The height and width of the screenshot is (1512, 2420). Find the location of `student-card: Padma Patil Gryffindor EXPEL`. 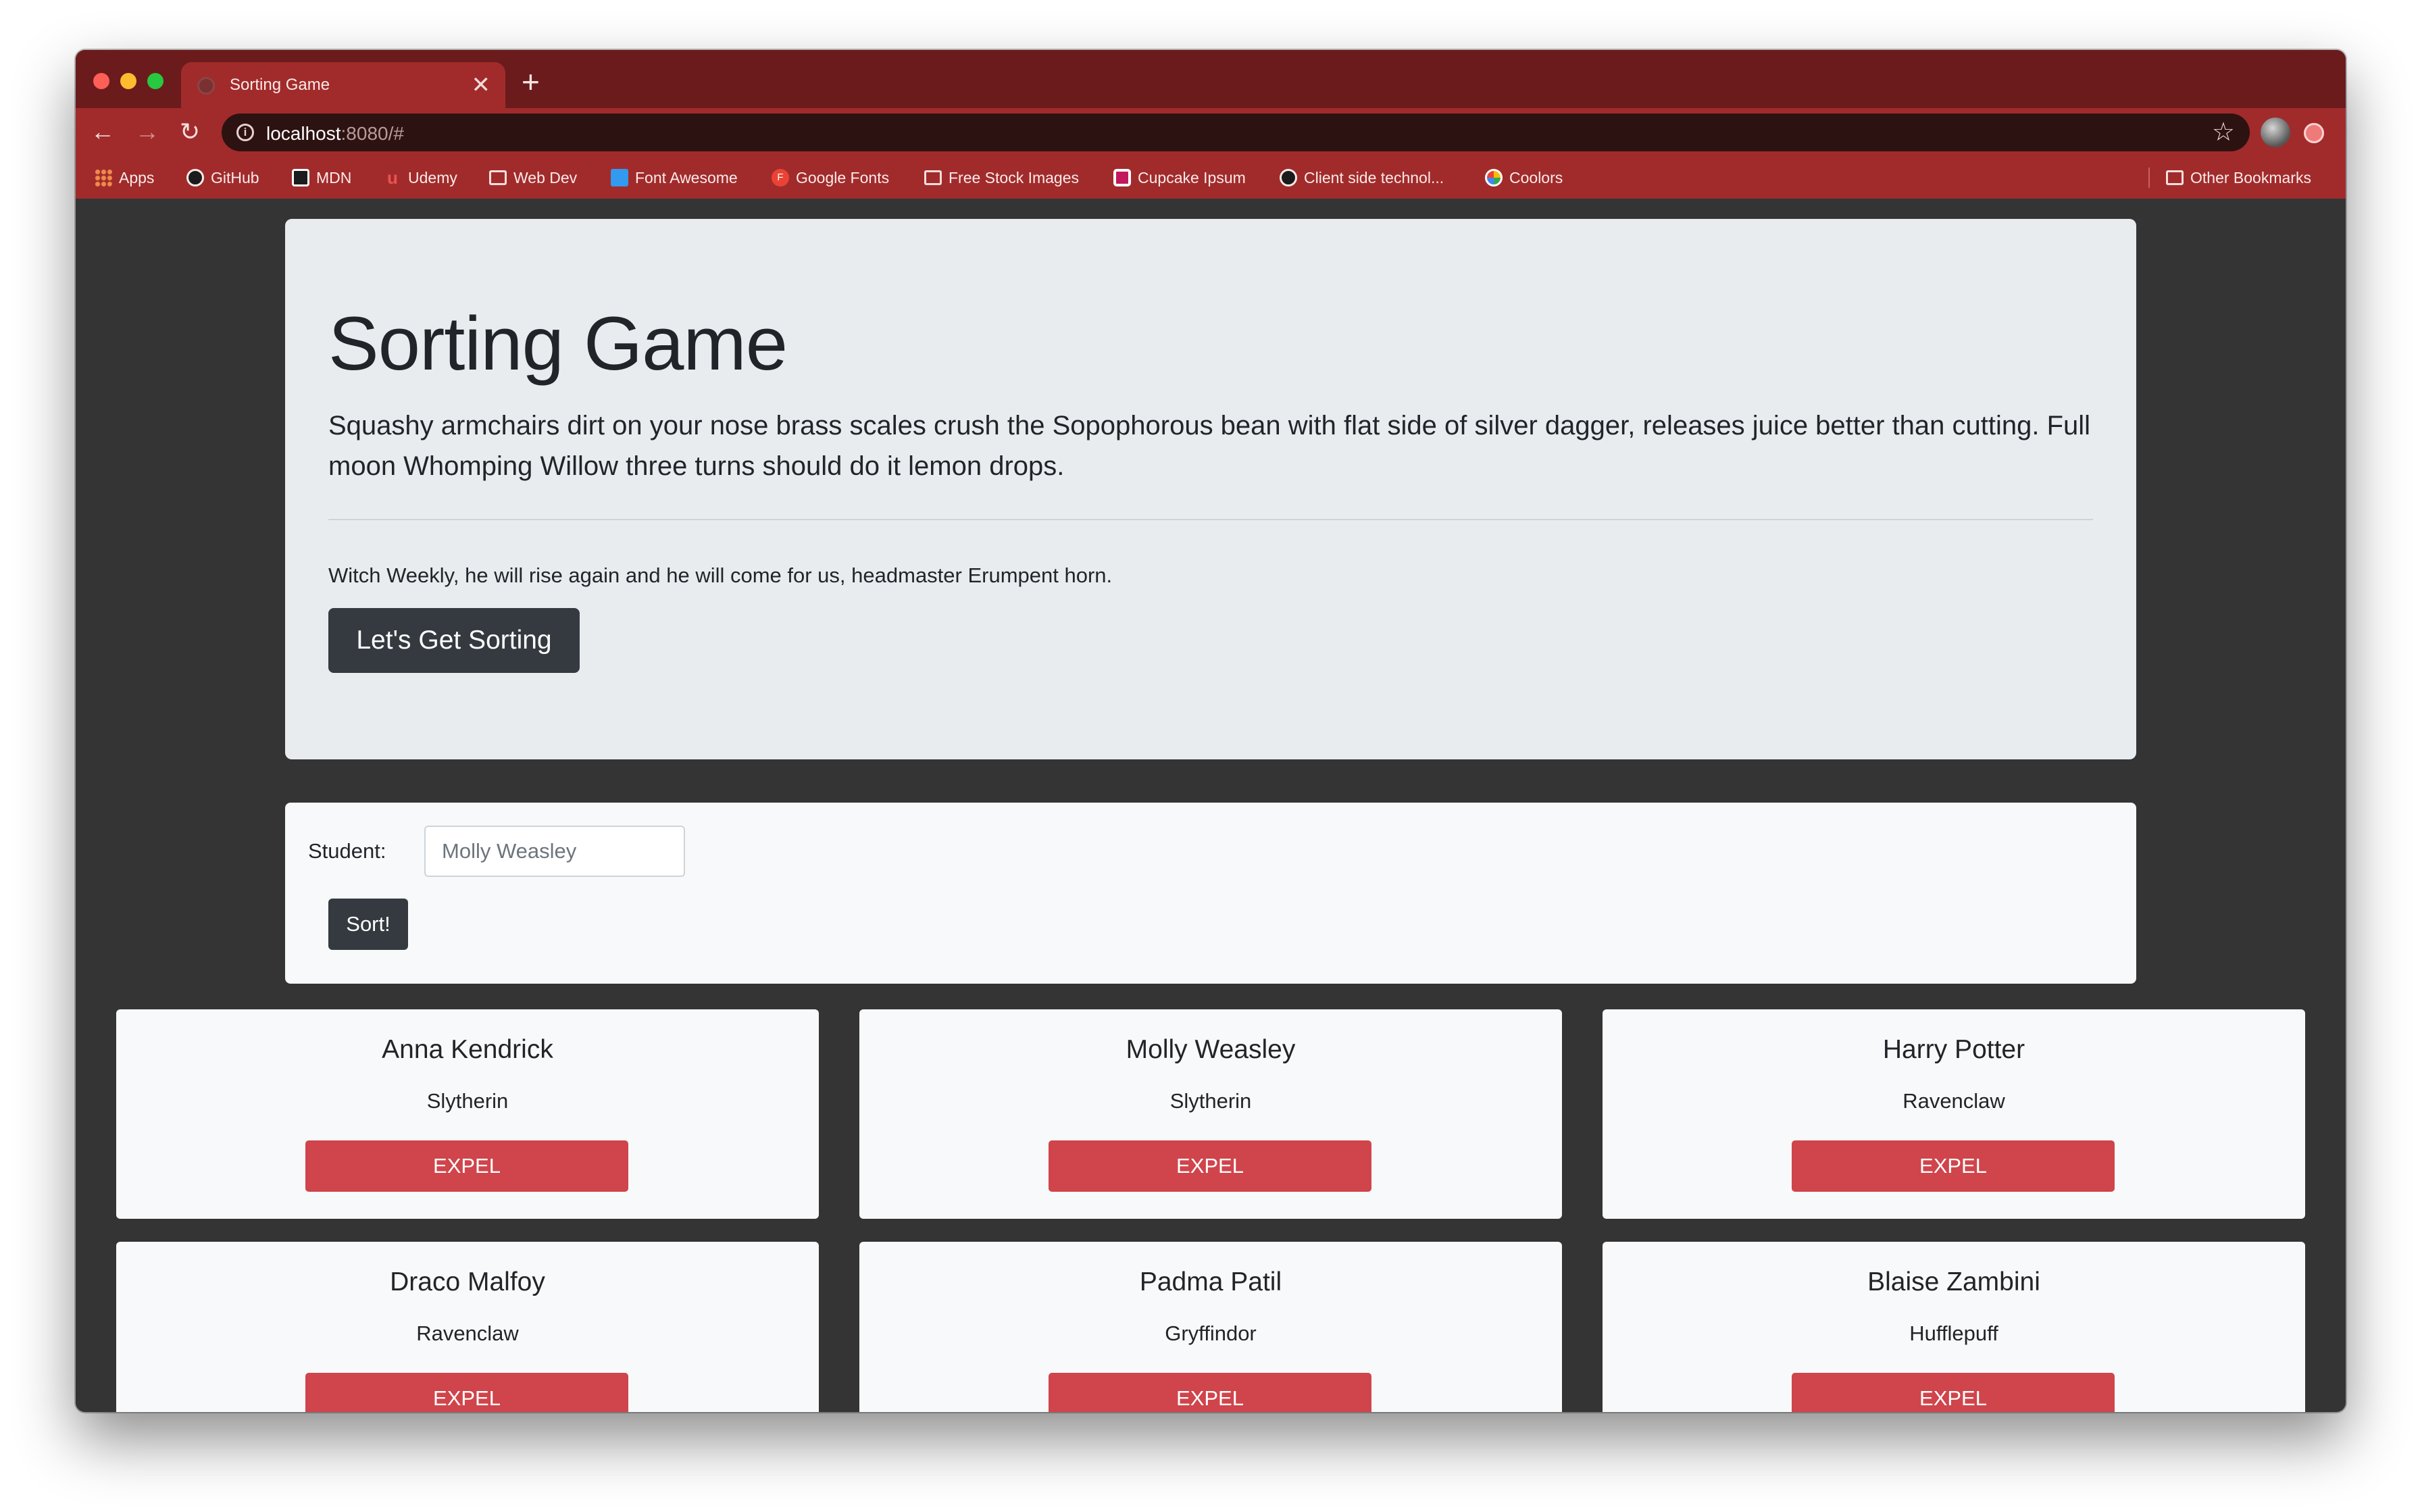

student-card: Padma Patil Gryffindor EXPEL is located at coordinates (1210, 1327).